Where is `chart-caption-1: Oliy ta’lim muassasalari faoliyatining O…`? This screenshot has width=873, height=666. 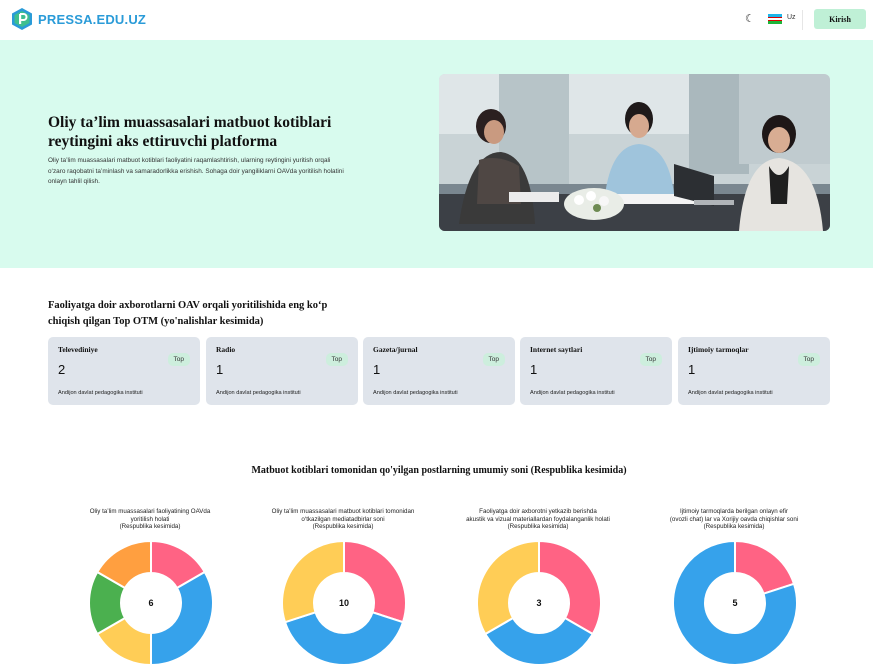
chart-caption-1: Oliy ta’lim muassasalari faoliyatining O… is located at coordinates (150, 519).